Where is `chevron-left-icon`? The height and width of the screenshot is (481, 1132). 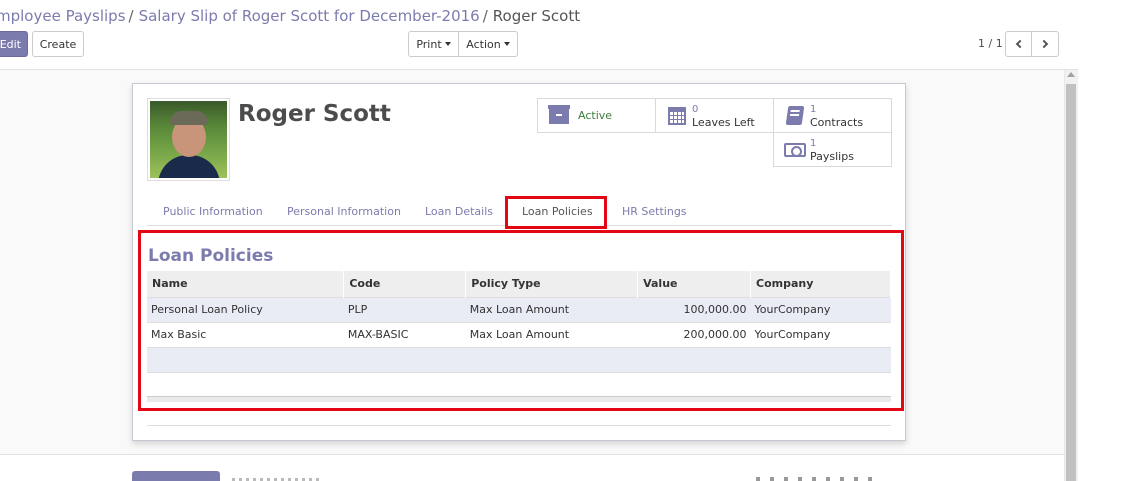 chevron-left-icon is located at coordinates (1020, 44).